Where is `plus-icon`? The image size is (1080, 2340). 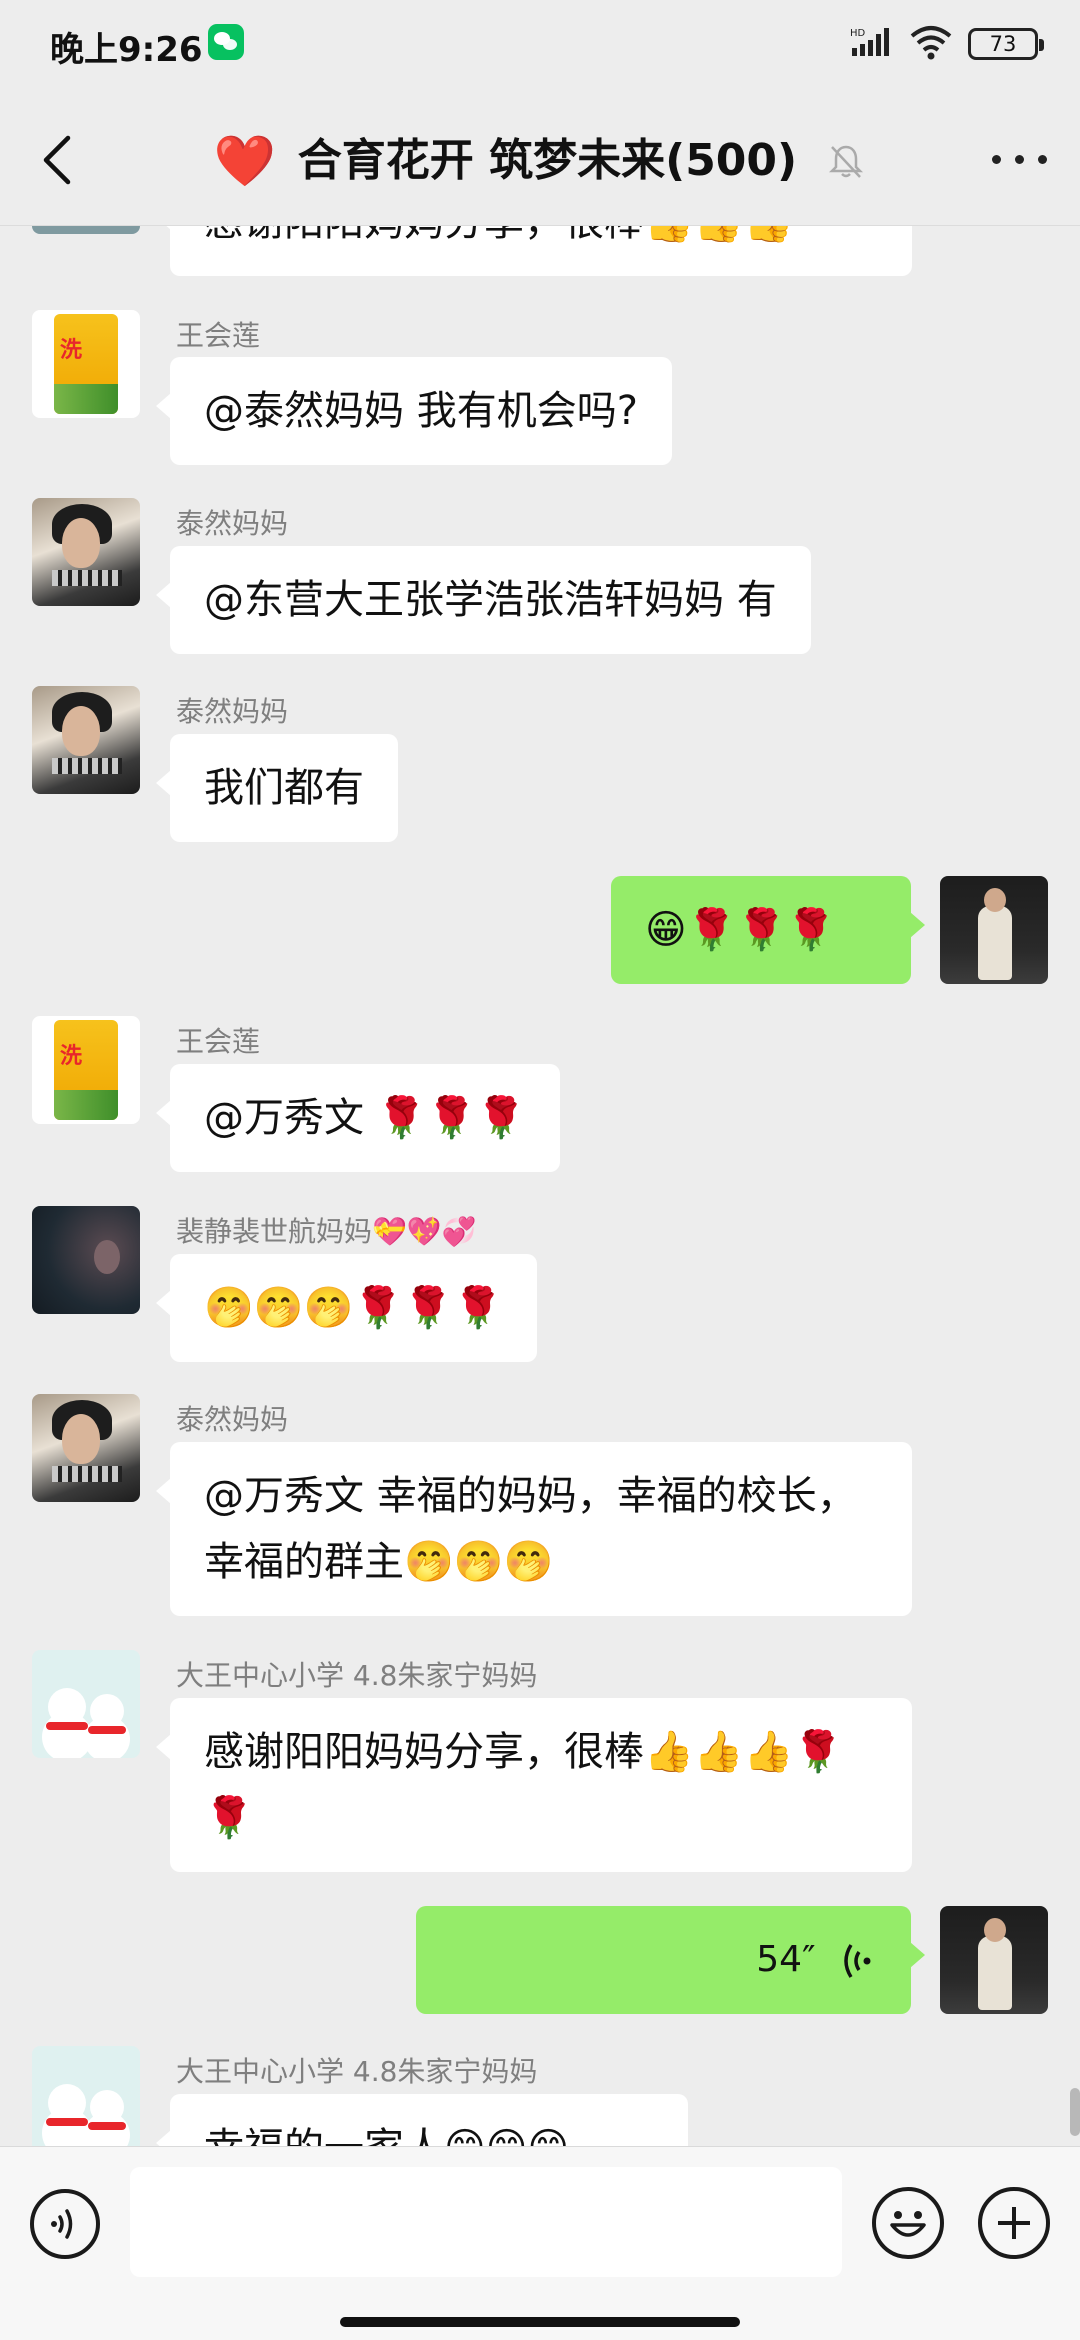 plus-icon is located at coordinates (1014, 2223).